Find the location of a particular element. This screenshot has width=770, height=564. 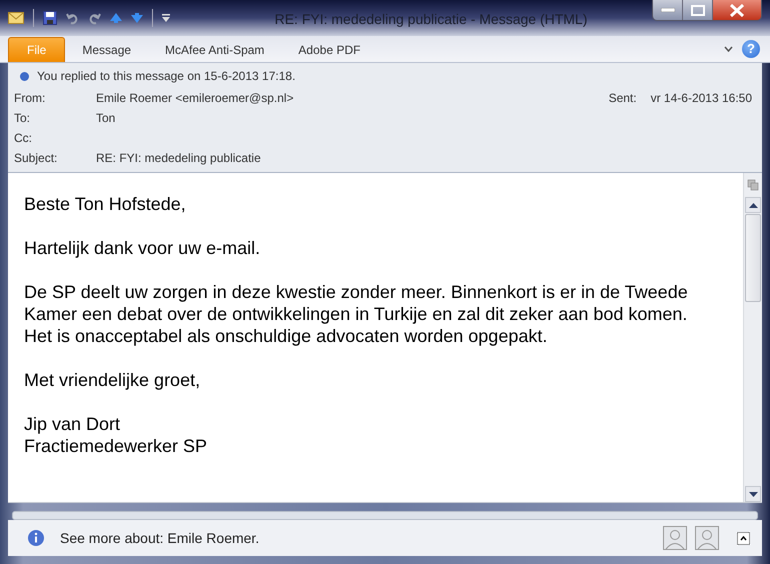

message-text: Met vriendelijke groet, is located at coordinates (113, 380).